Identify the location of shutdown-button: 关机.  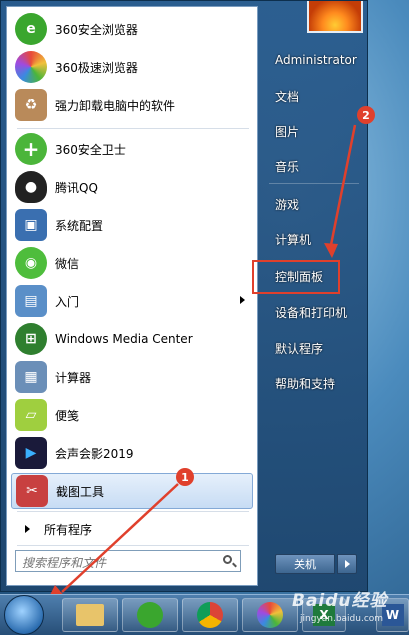
(305, 564).